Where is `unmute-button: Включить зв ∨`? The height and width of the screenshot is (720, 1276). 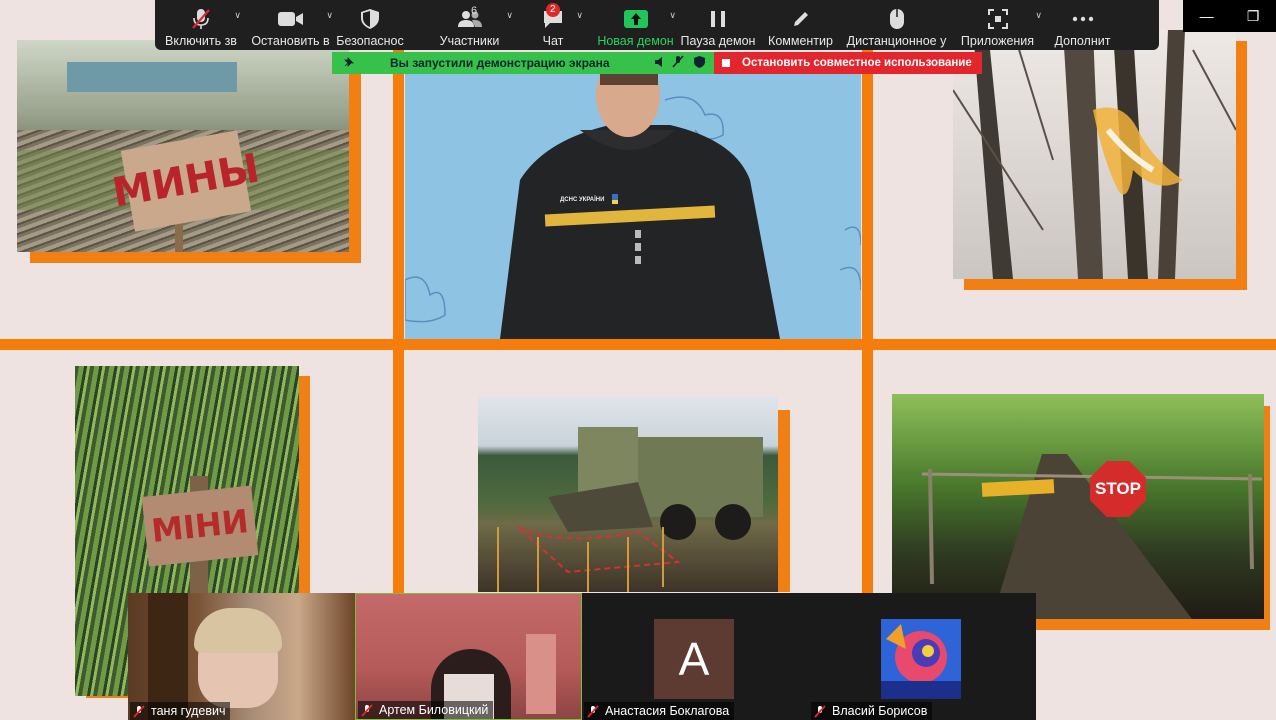 unmute-button: Включить зв ∨ is located at coordinates (201, 25).